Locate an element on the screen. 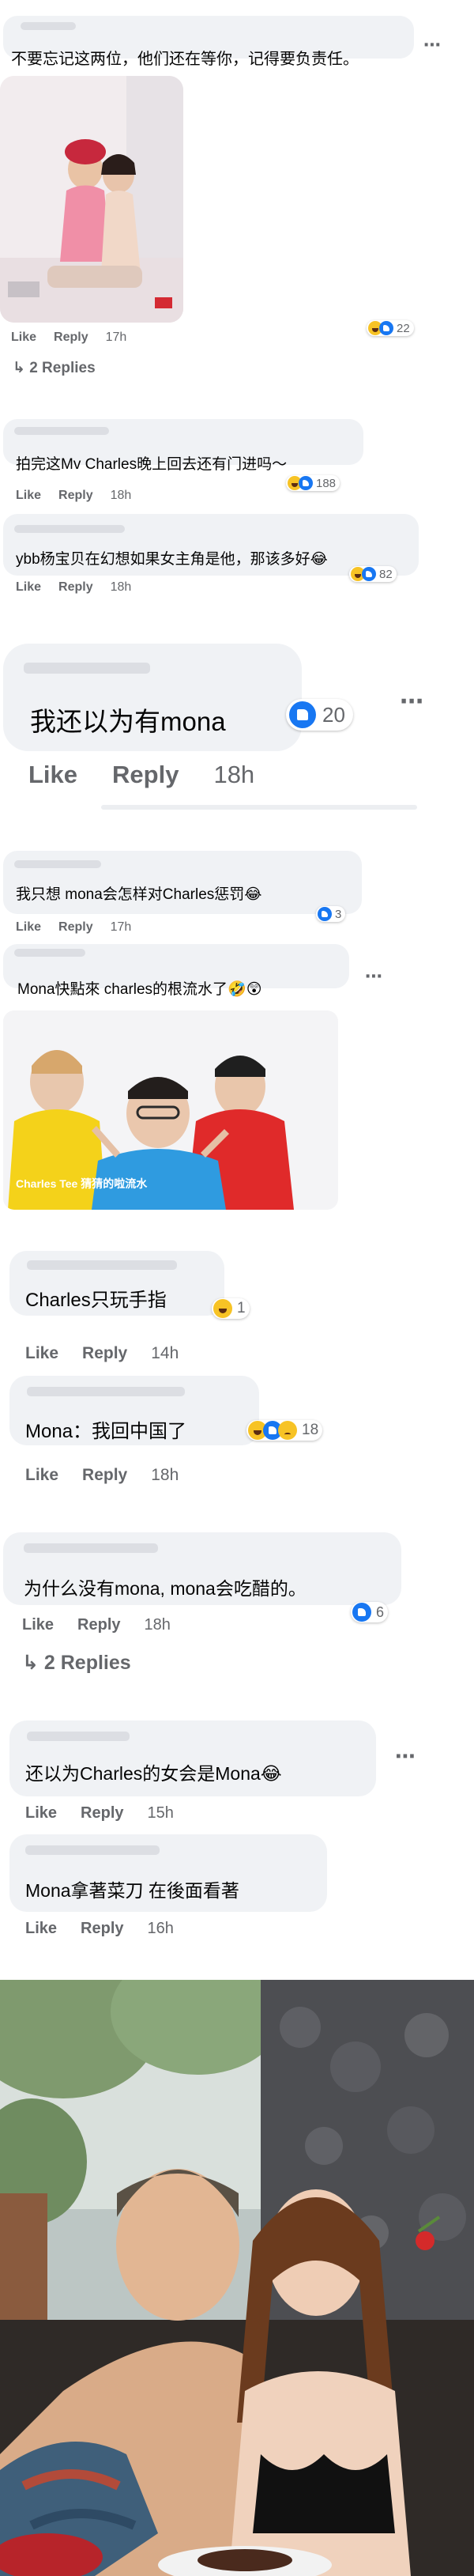 The width and height of the screenshot is (474, 2576). comment-photo-couple is located at coordinates (92, 199).